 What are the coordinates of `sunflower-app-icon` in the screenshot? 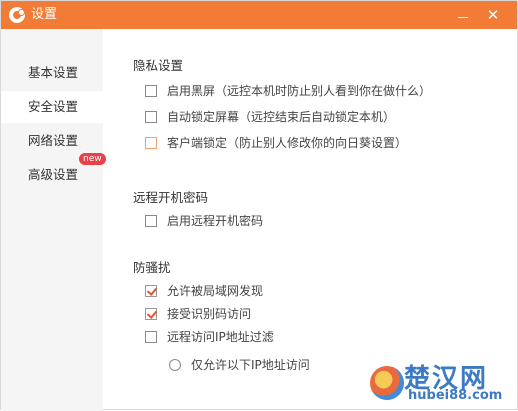 It's located at (17, 15).